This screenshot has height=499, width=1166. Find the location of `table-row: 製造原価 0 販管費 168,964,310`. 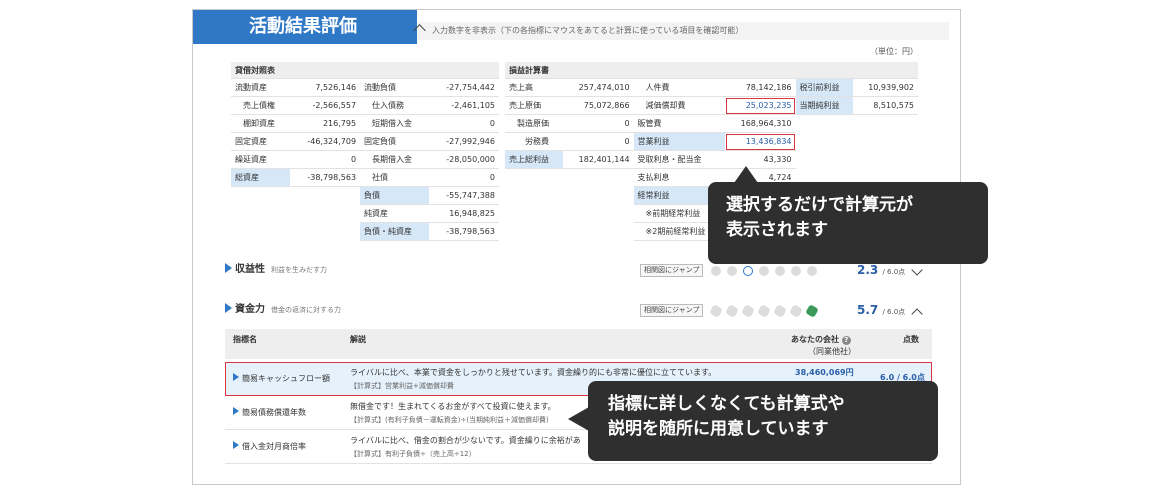

table-row: 製造原価 0 販管費 168,964,310 is located at coordinates (711, 123).